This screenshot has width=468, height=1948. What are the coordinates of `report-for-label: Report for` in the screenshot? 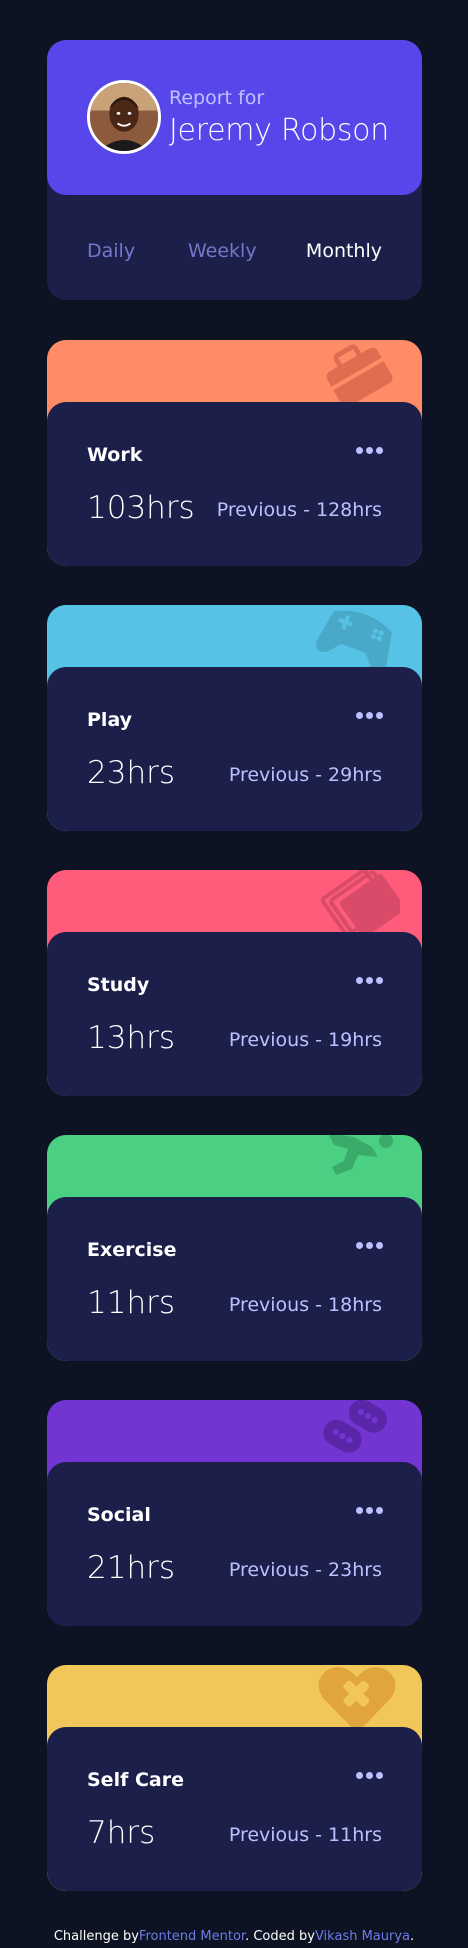 It's located at (217, 98).